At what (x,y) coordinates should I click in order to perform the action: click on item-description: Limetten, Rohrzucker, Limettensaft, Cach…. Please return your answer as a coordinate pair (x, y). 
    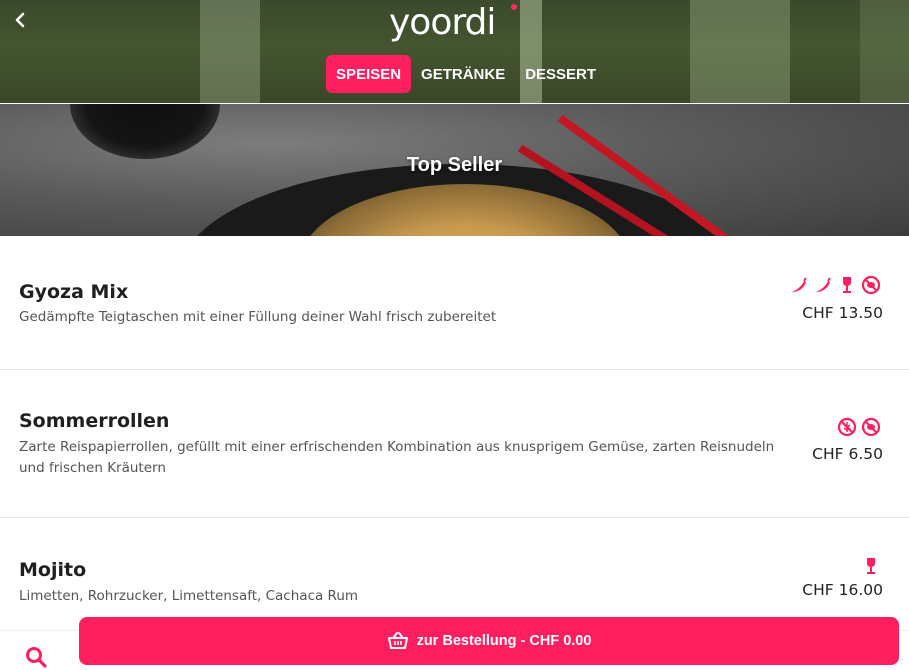
    Looking at the image, I should click on (189, 596).